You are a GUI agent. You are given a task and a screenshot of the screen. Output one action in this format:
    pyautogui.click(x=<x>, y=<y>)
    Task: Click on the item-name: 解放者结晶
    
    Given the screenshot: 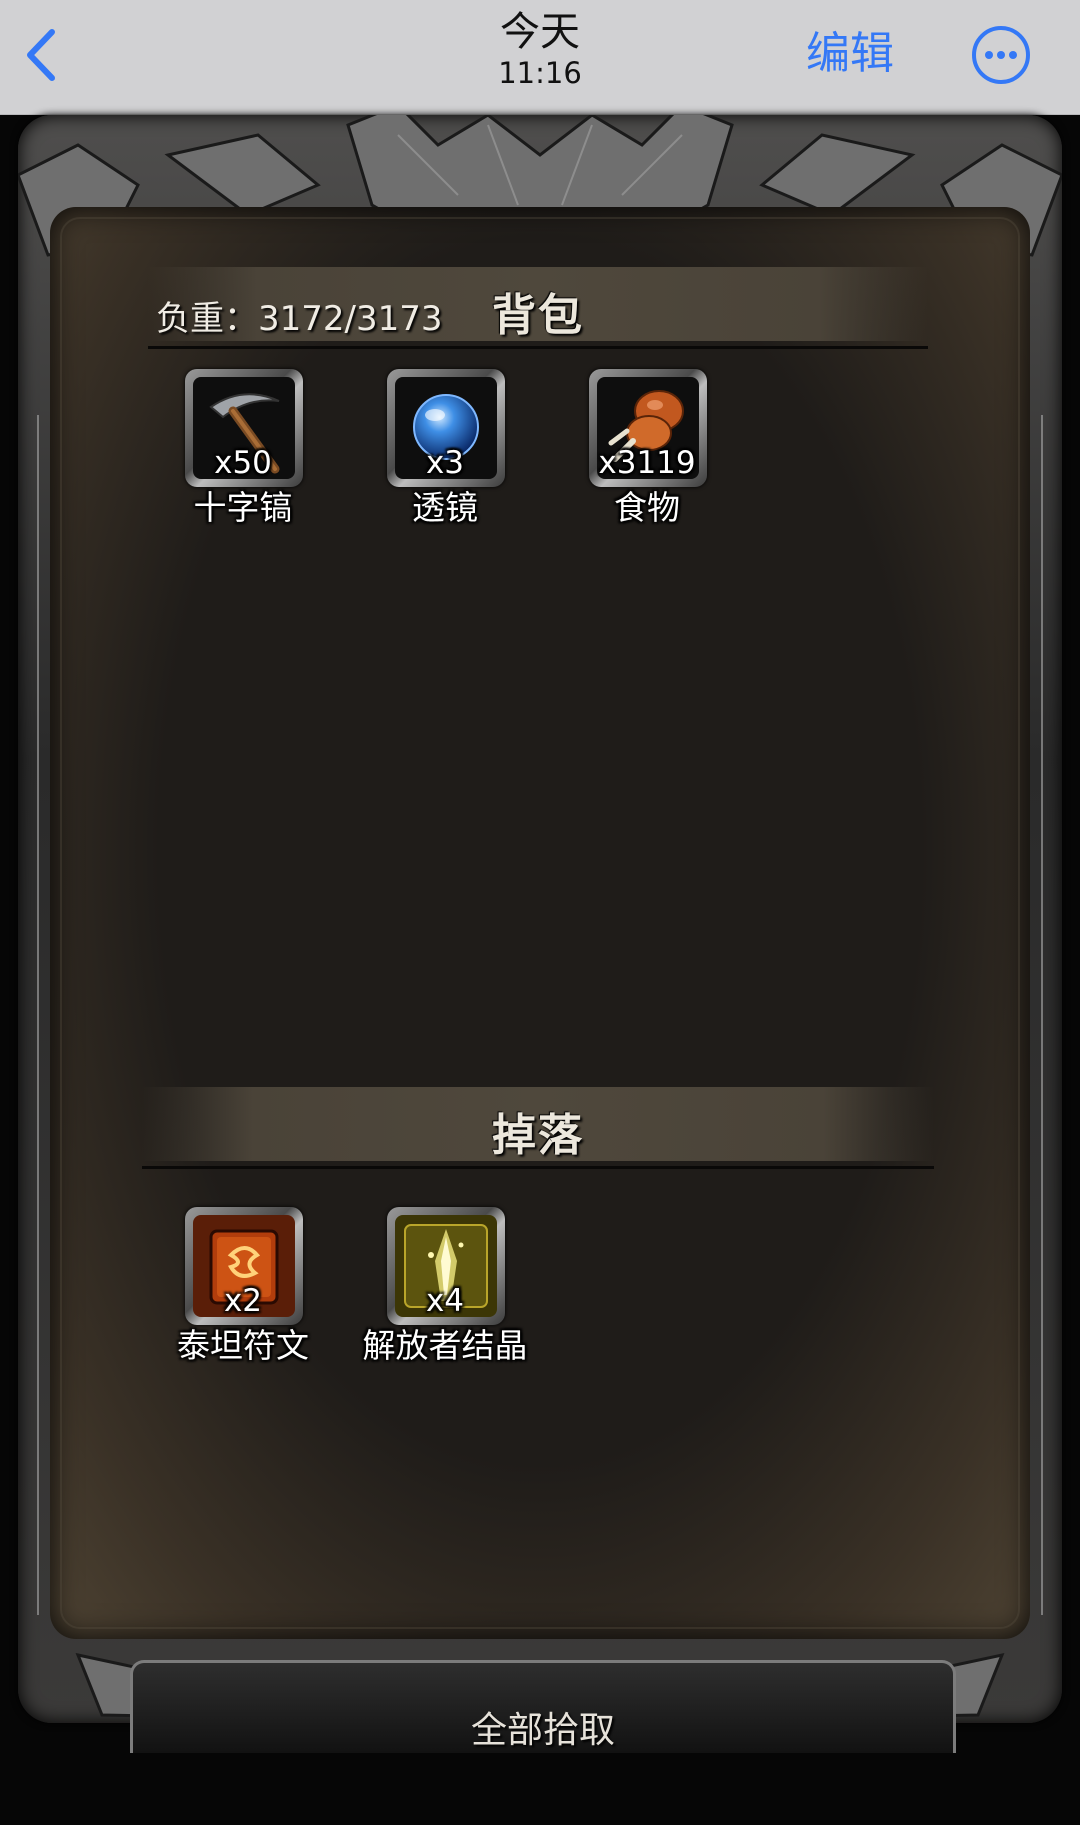 What is the action you would take?
    pyautogui.click(x=445, y=1345)
    